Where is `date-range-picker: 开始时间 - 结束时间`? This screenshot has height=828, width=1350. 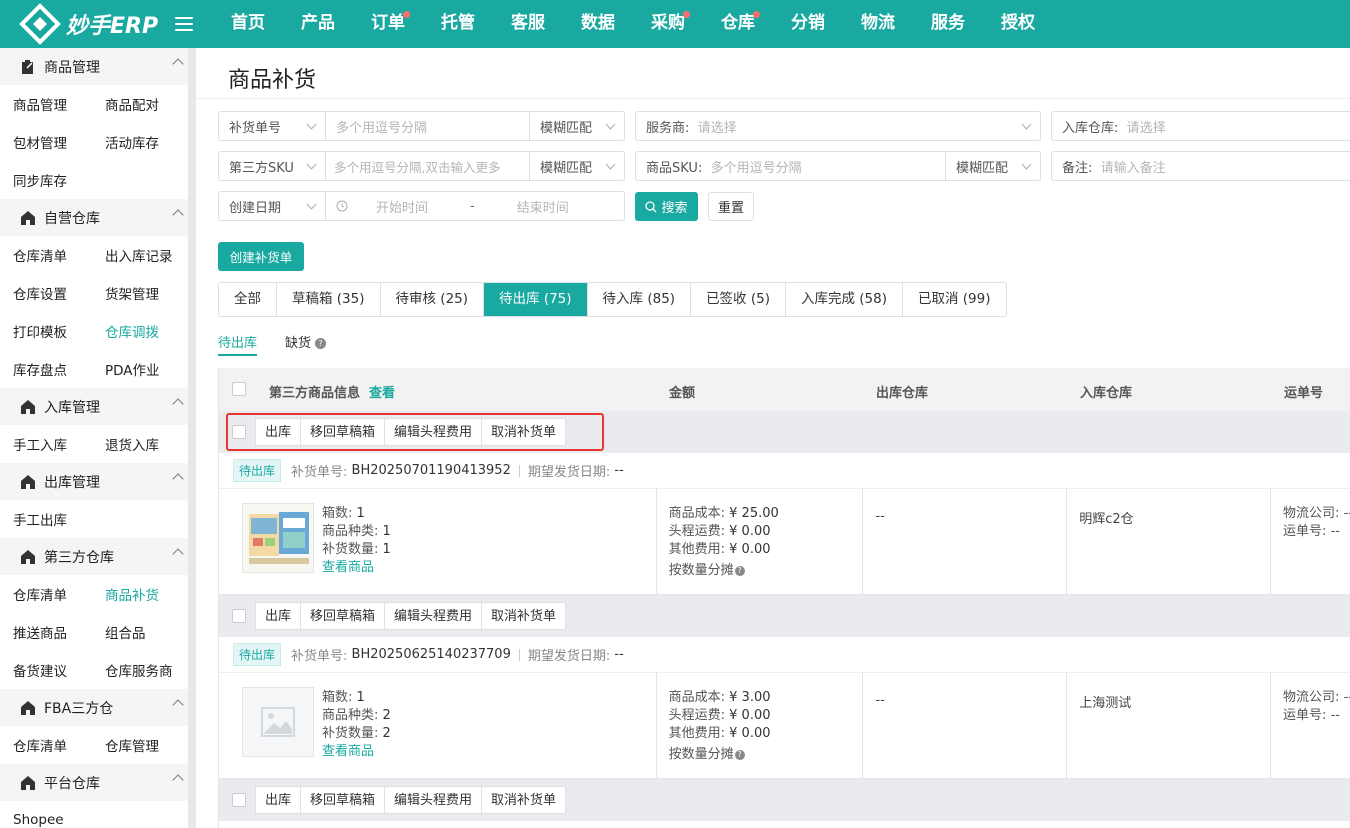 date-range-picker: 开始时间 - 结束时间 is located at coordinates (475, 206).